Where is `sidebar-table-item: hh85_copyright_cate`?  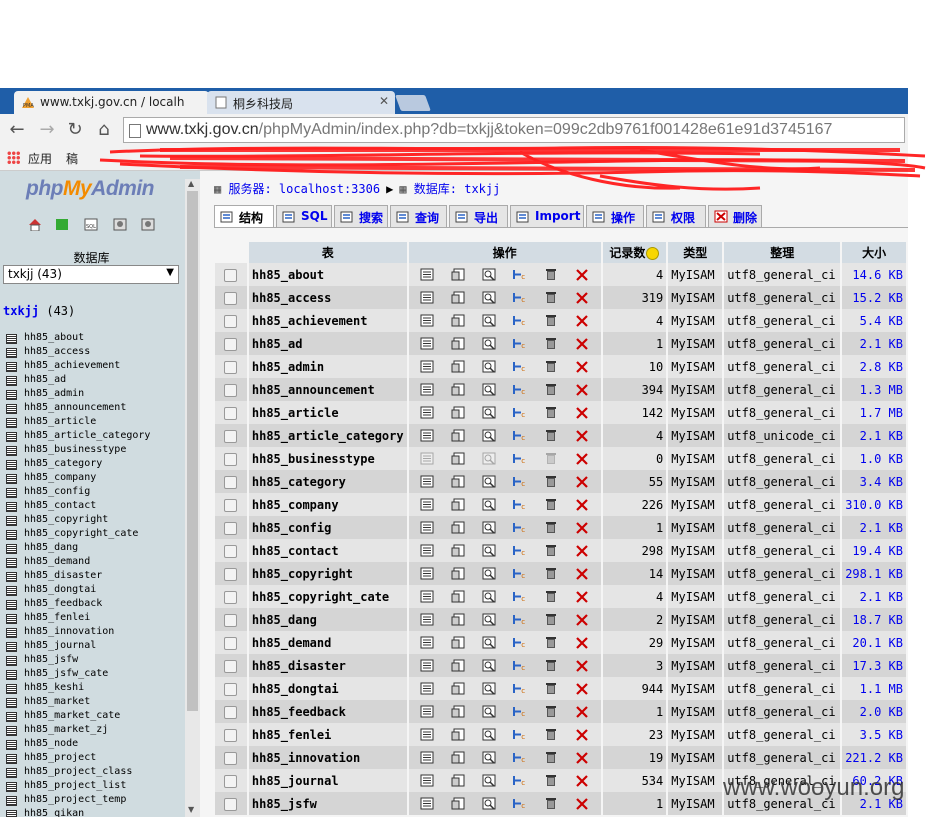
sidebar-table-item: hh85_copyright_cate is located at coordinates (77, 534).